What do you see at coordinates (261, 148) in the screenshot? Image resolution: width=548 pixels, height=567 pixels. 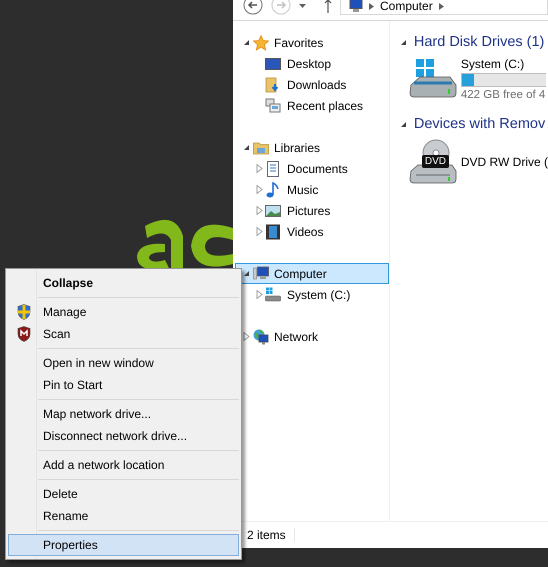 I see `folder-icon` at bounding box center [261, 148].